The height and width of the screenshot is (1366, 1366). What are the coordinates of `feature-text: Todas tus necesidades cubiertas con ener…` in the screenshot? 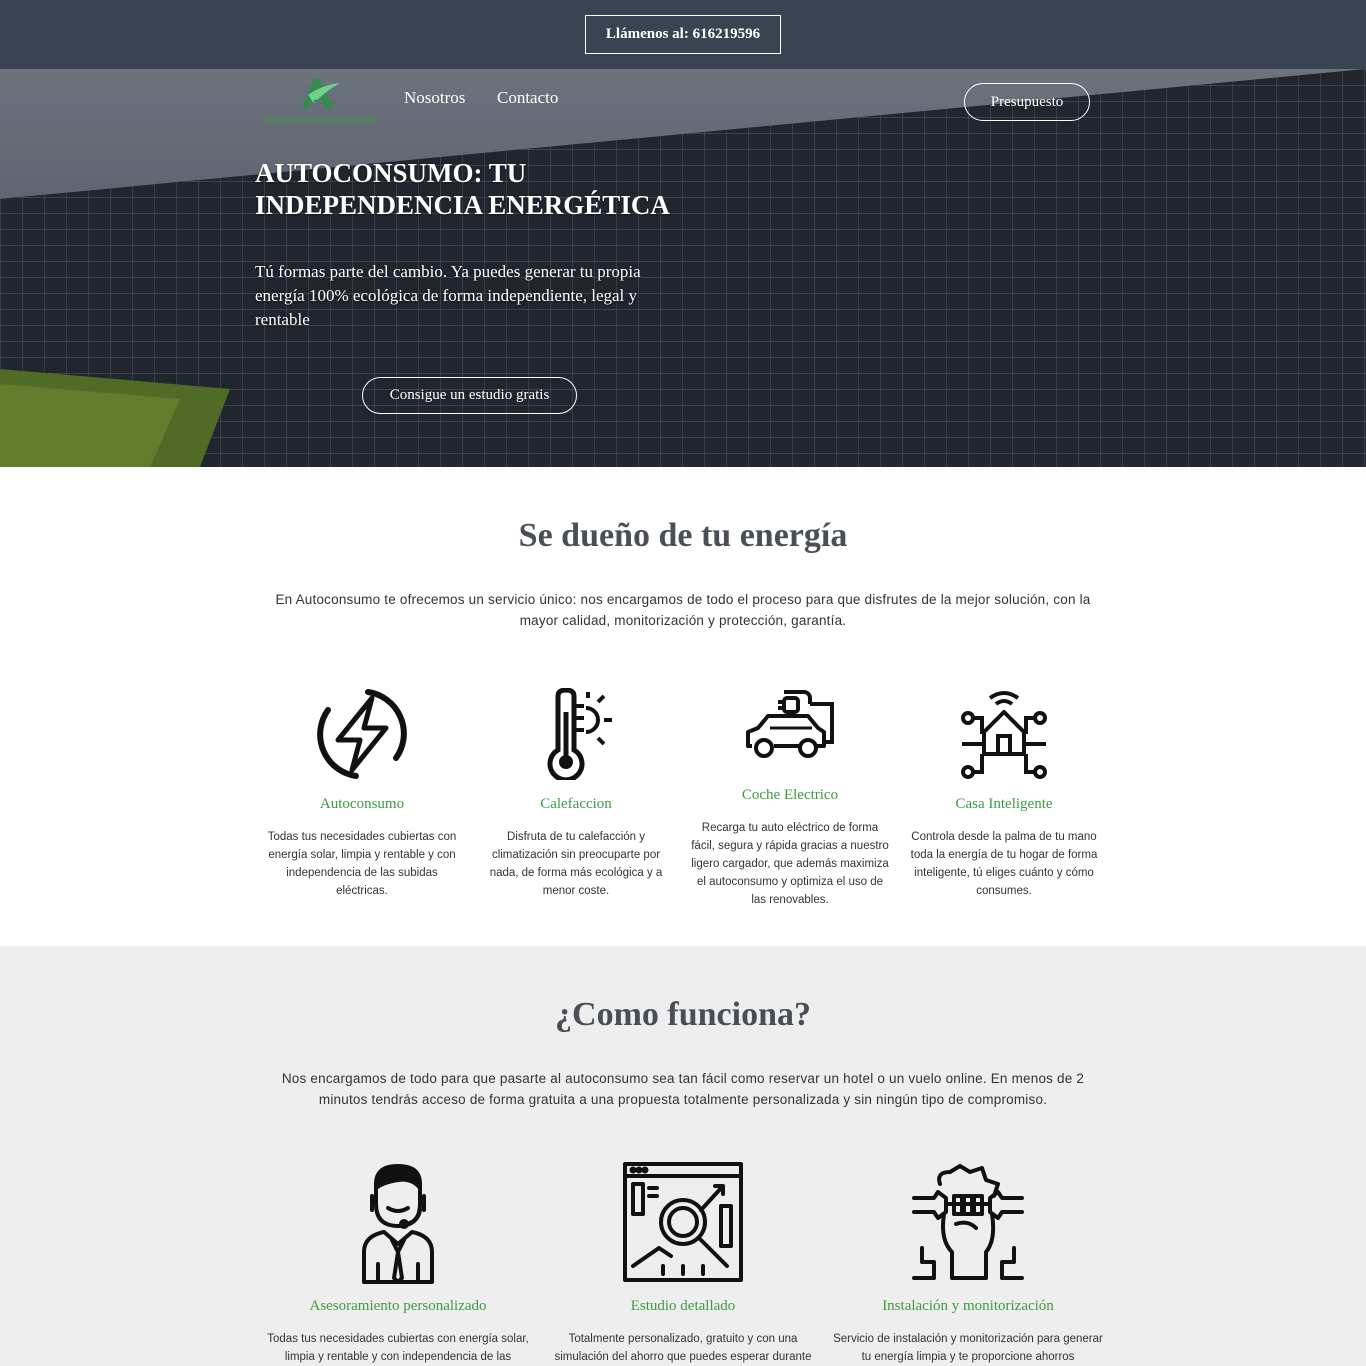 It's located at (362, 864).